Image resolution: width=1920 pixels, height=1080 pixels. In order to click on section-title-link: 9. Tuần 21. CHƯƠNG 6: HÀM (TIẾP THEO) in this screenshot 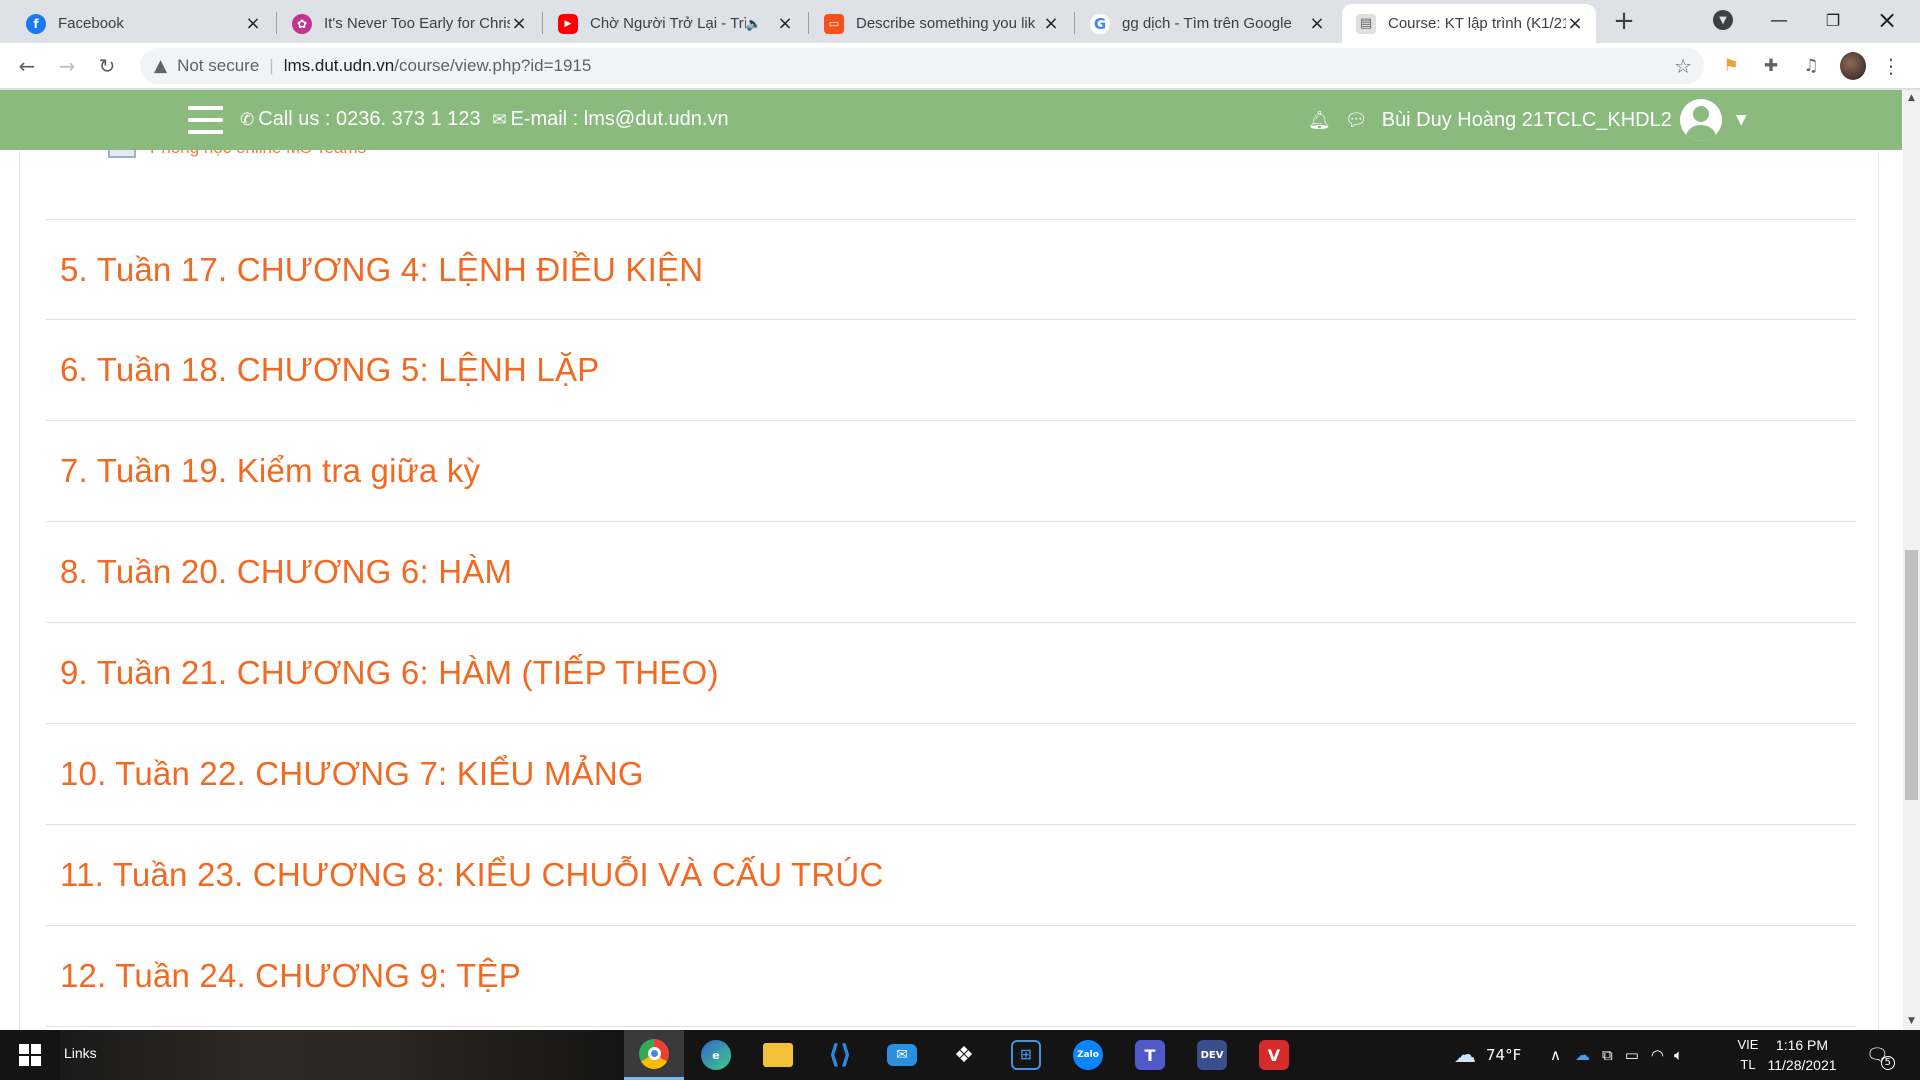, I will do `click(382, 673)`.